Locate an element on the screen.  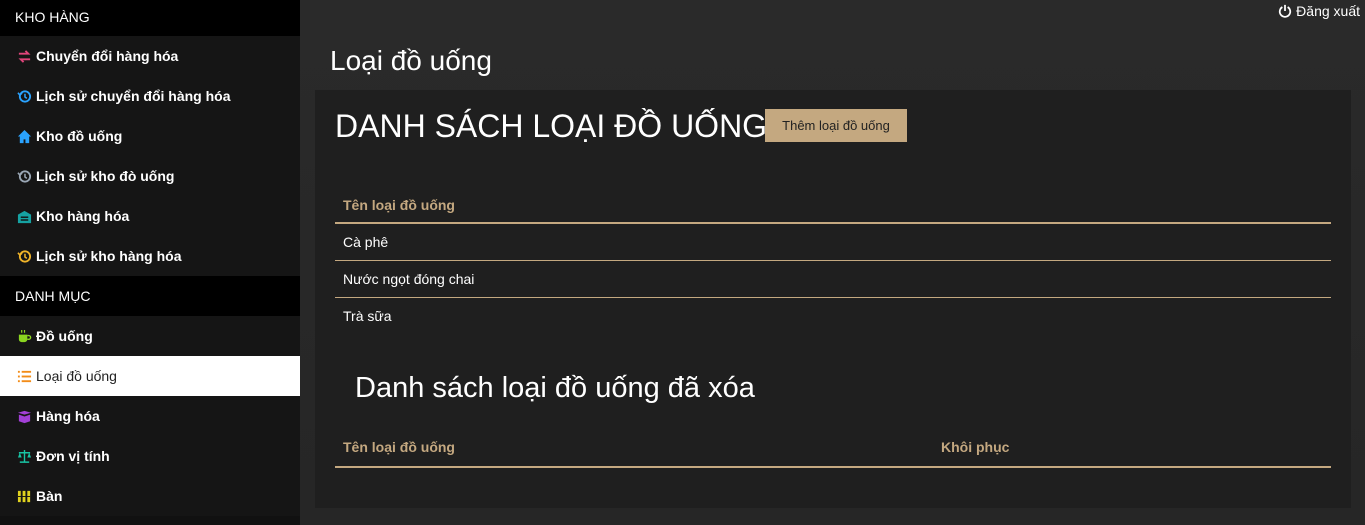
logout-label: Đăng xuất is located at coordinates (1328, 11).